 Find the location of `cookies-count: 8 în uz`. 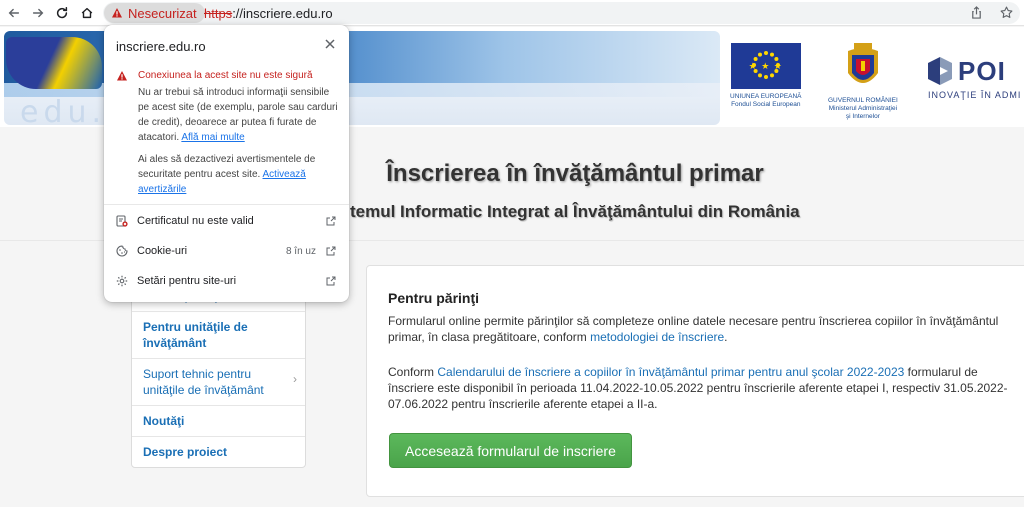

cookies-count: 8 în uz is located at coordinates (300, 251).